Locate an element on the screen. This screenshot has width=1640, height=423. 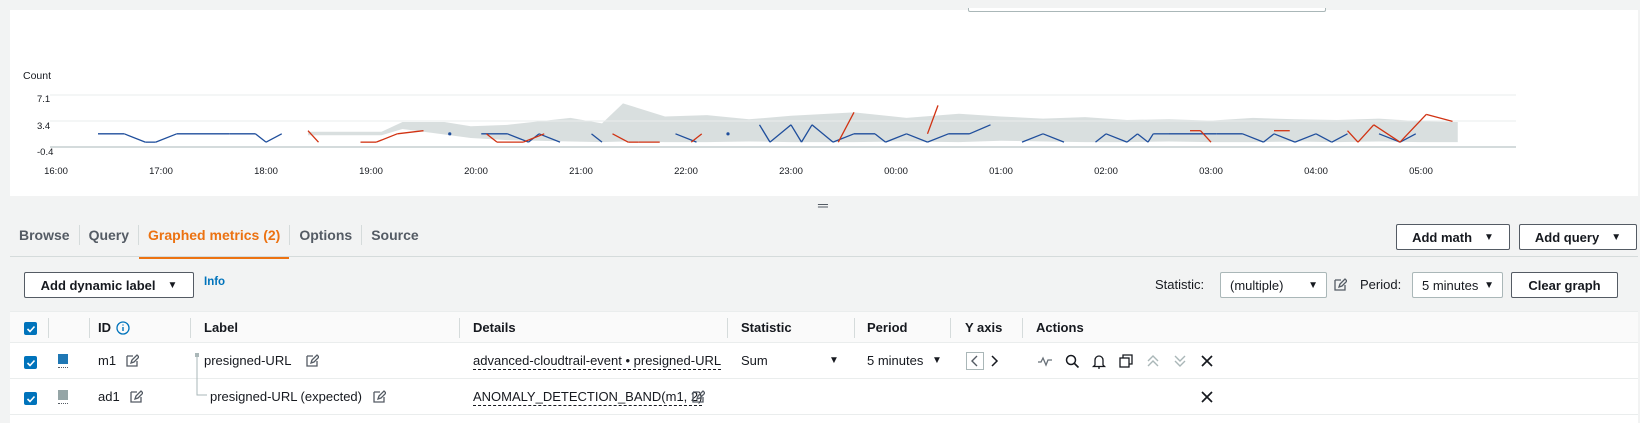
bell-alarm-icon is located at coordinates (1099, 361).